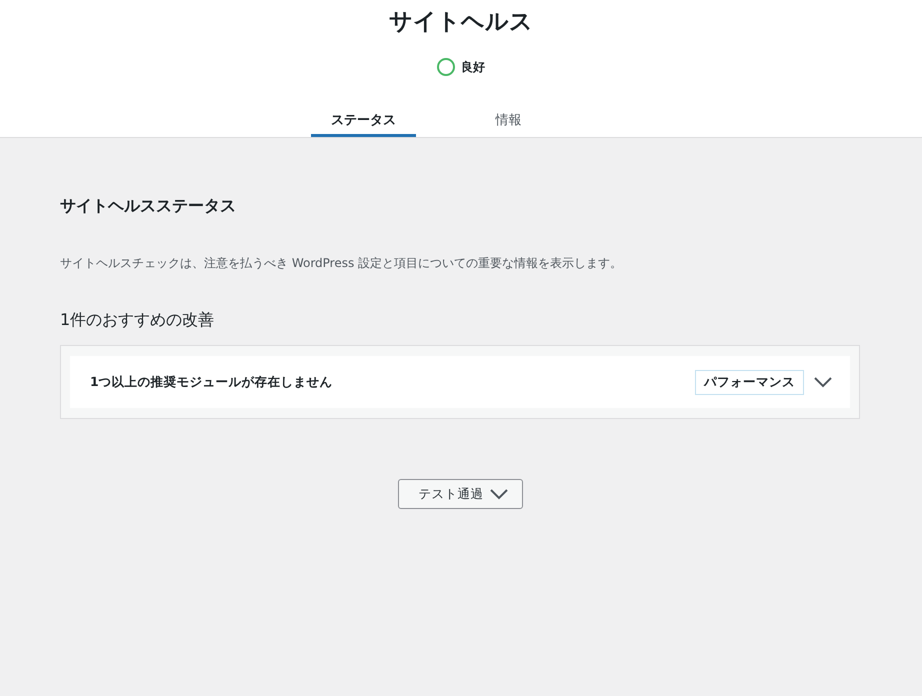  What do you see at coordinates (461, 22) in the screenshot?
I see `page-title: サイトヘルス` at bounding box center [461, 22].